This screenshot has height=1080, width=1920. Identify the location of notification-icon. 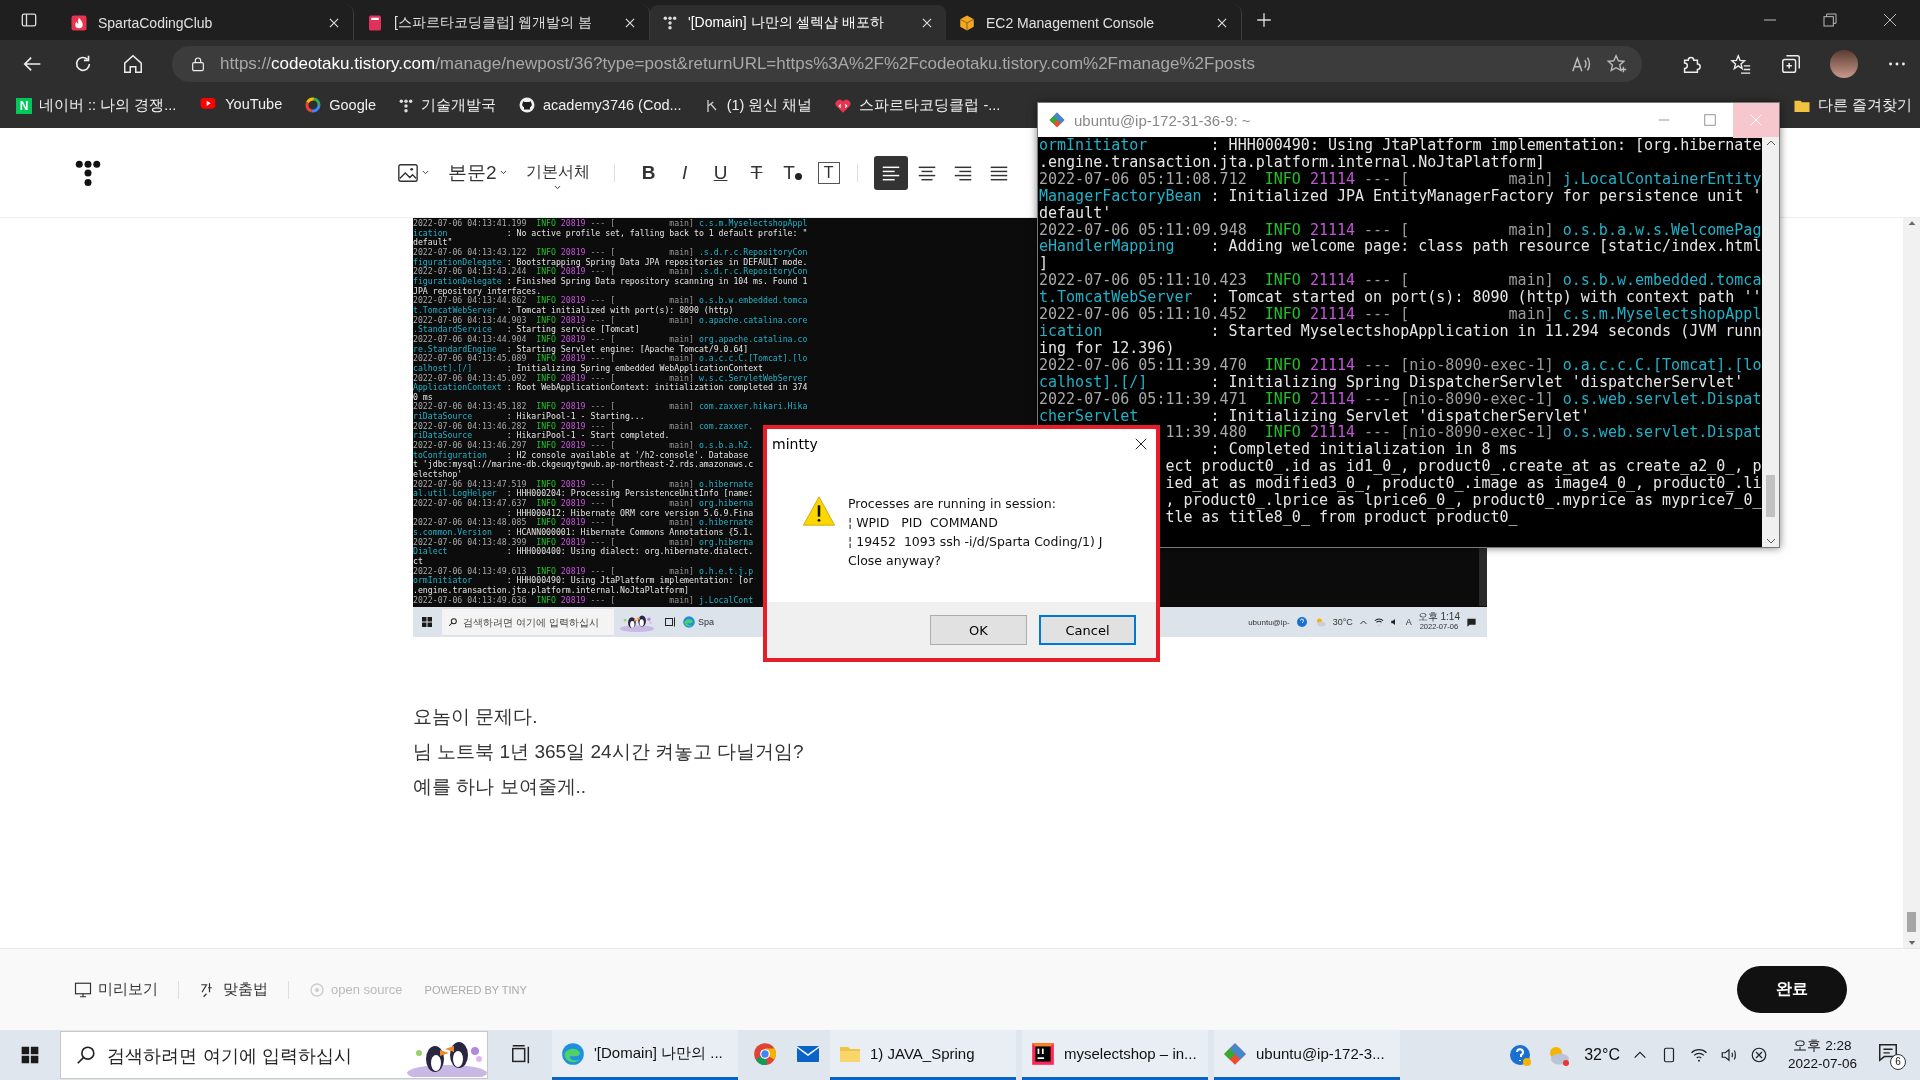
(1471, 622).